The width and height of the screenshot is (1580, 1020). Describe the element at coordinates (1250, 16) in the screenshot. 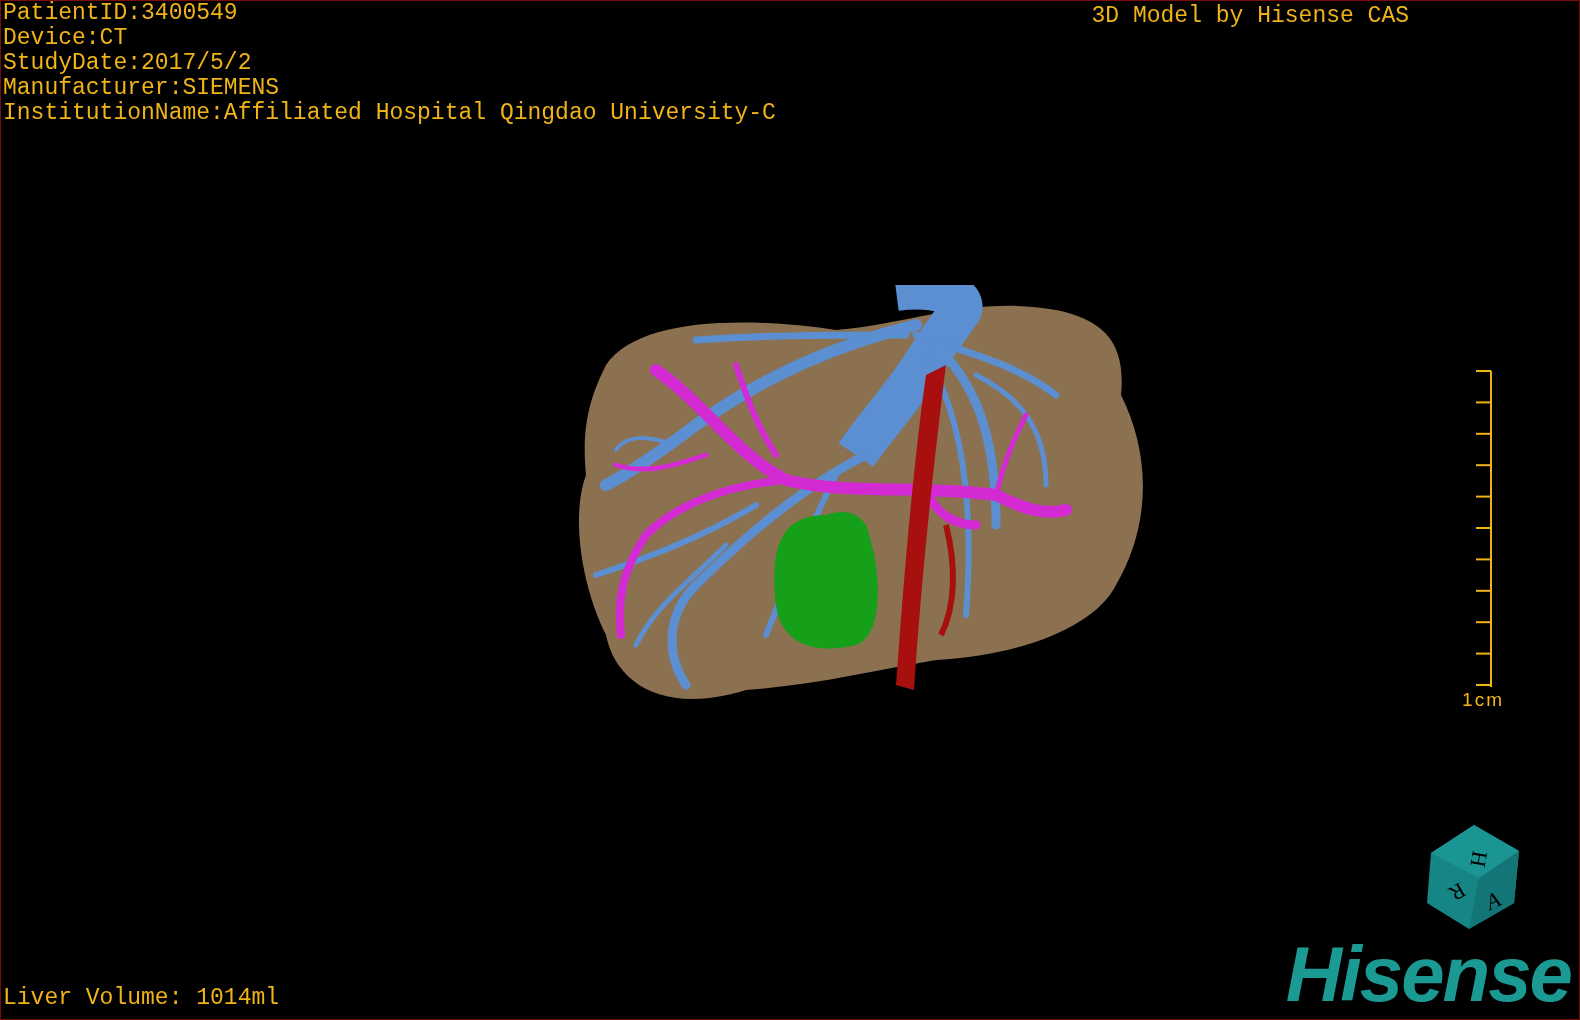

I see `viewer-title: 3D Model by Hisense CAS` at that location.